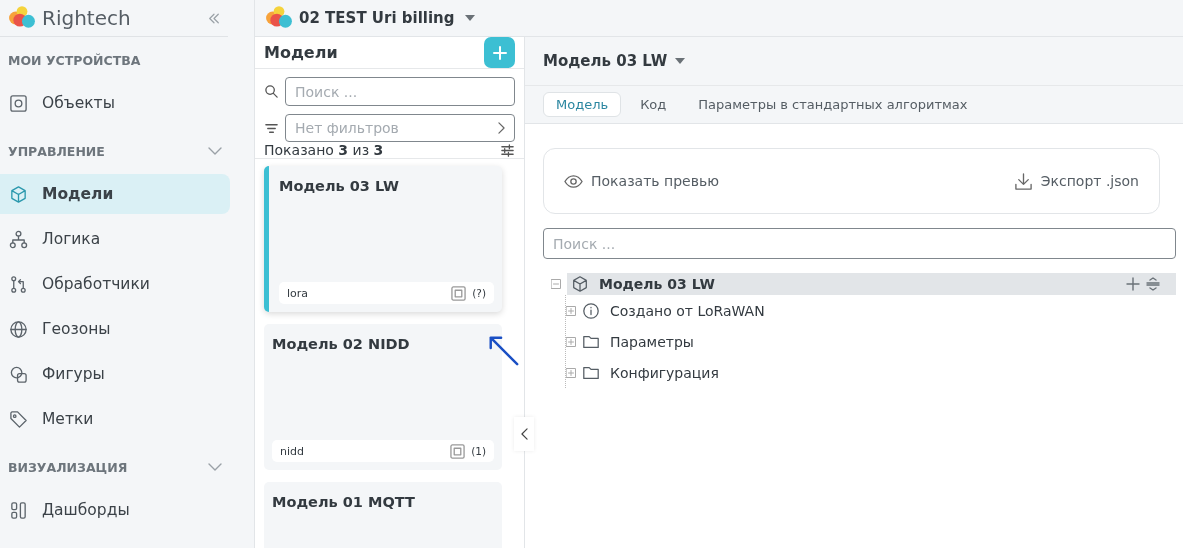 This screenshot has width=1183, height=548. I want to click on brand-name: Rightech, so click(87, 18).